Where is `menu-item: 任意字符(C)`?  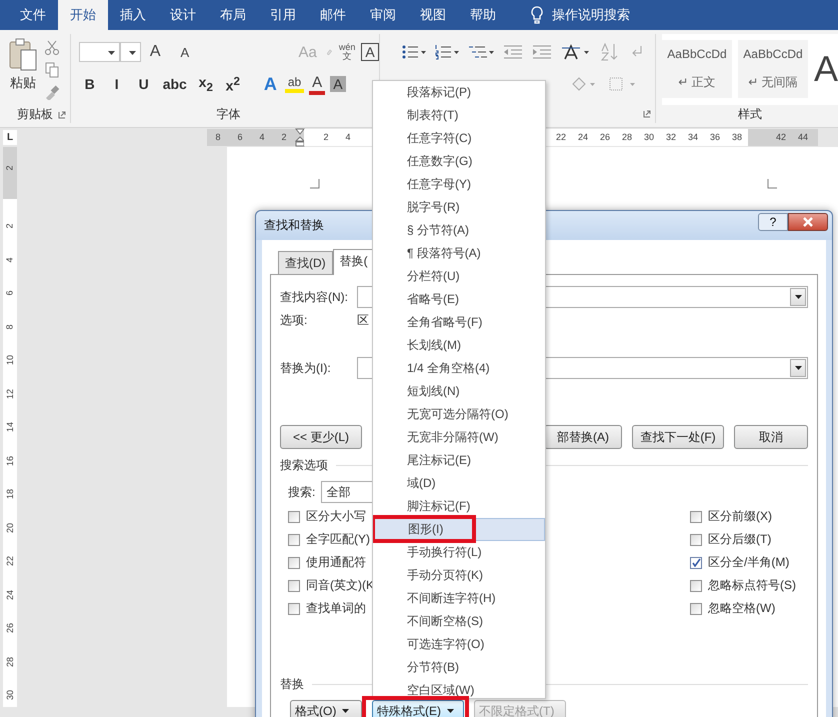
menu-item: 任意字符(C) is located at coordinates (459, 138).